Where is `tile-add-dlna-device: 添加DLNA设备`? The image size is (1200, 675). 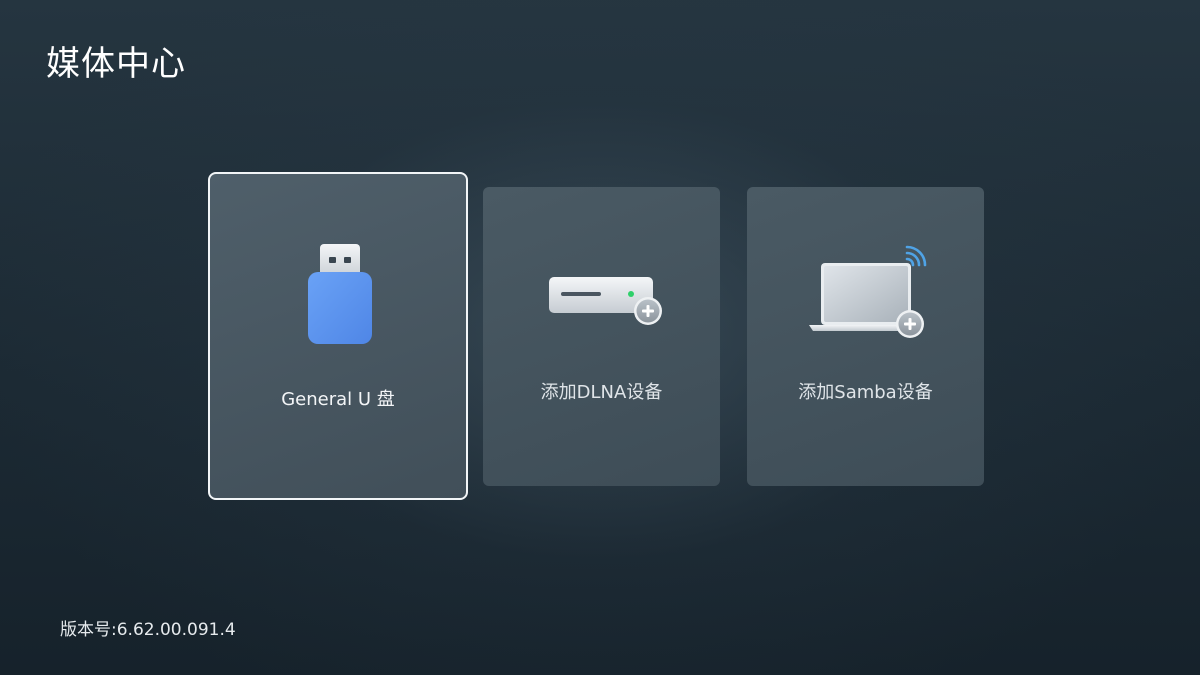
tile-add-dlna-device: 添加DLNA设备 is located at coordinates (601, 336).